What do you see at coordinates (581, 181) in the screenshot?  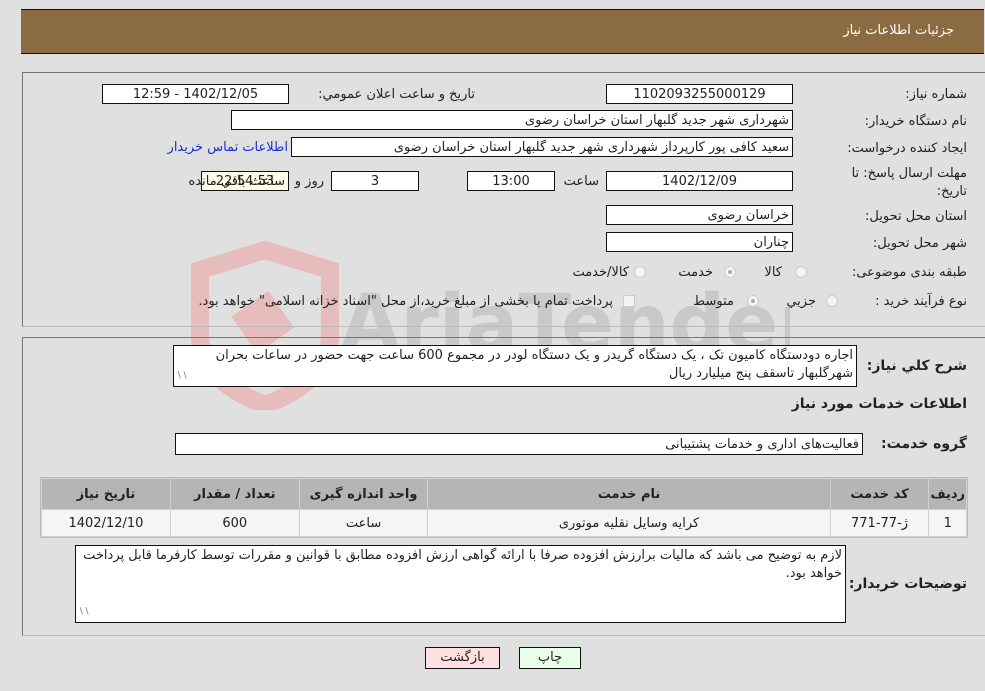 I see `deadline-time-label: ساعت` at bounding box center [581, 181].